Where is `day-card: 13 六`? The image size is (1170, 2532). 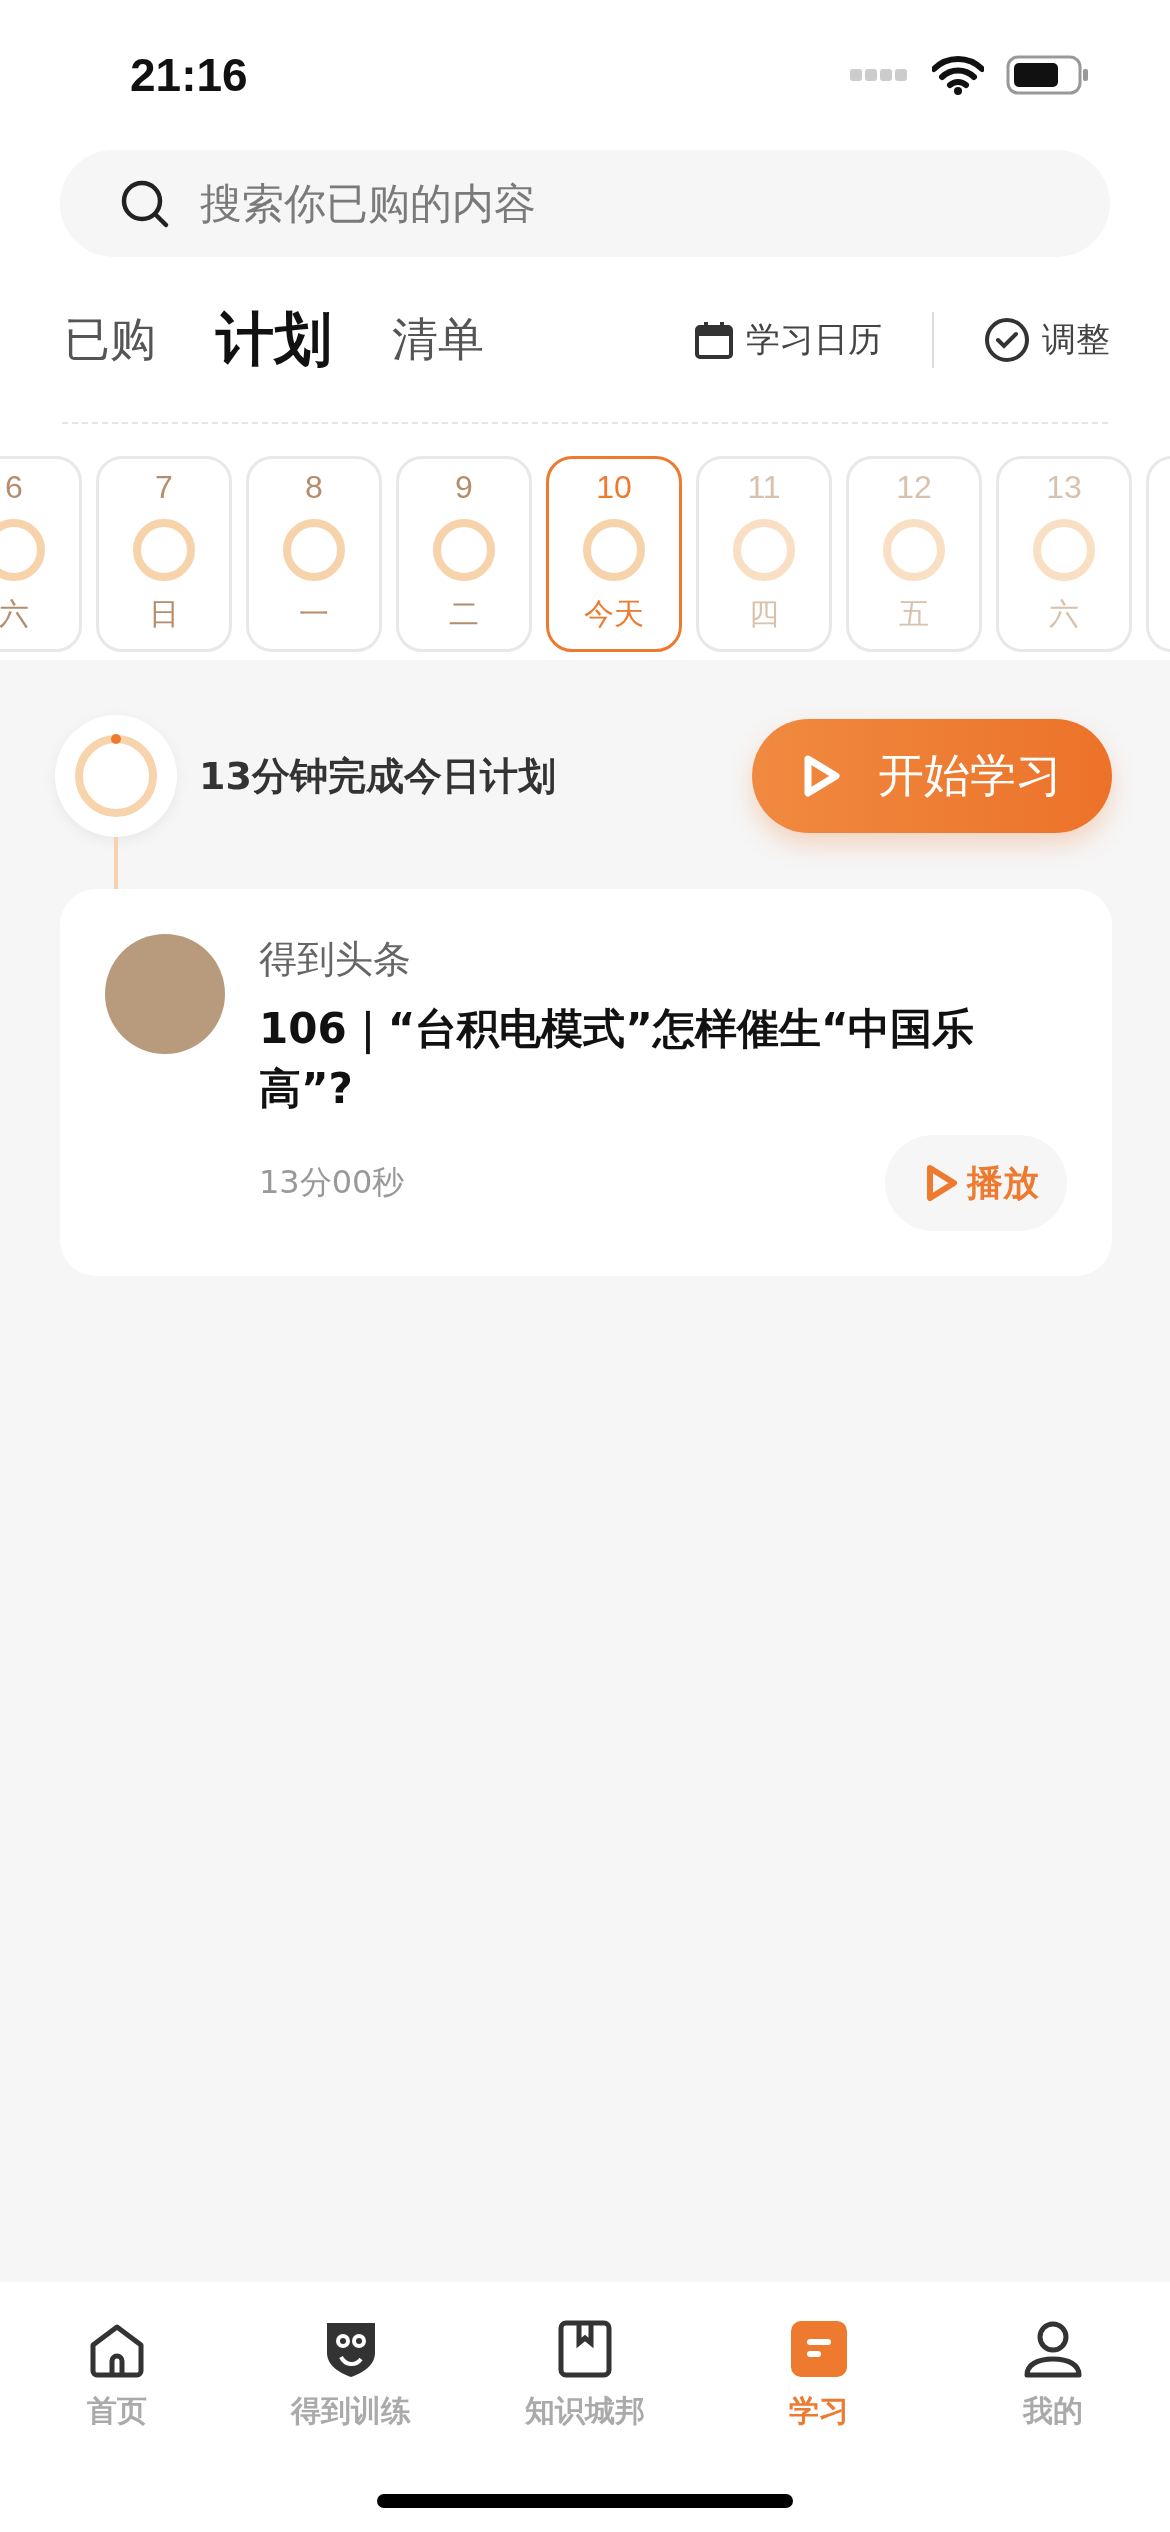 day-card: 13 六 is located at coordinates (1064, 554).